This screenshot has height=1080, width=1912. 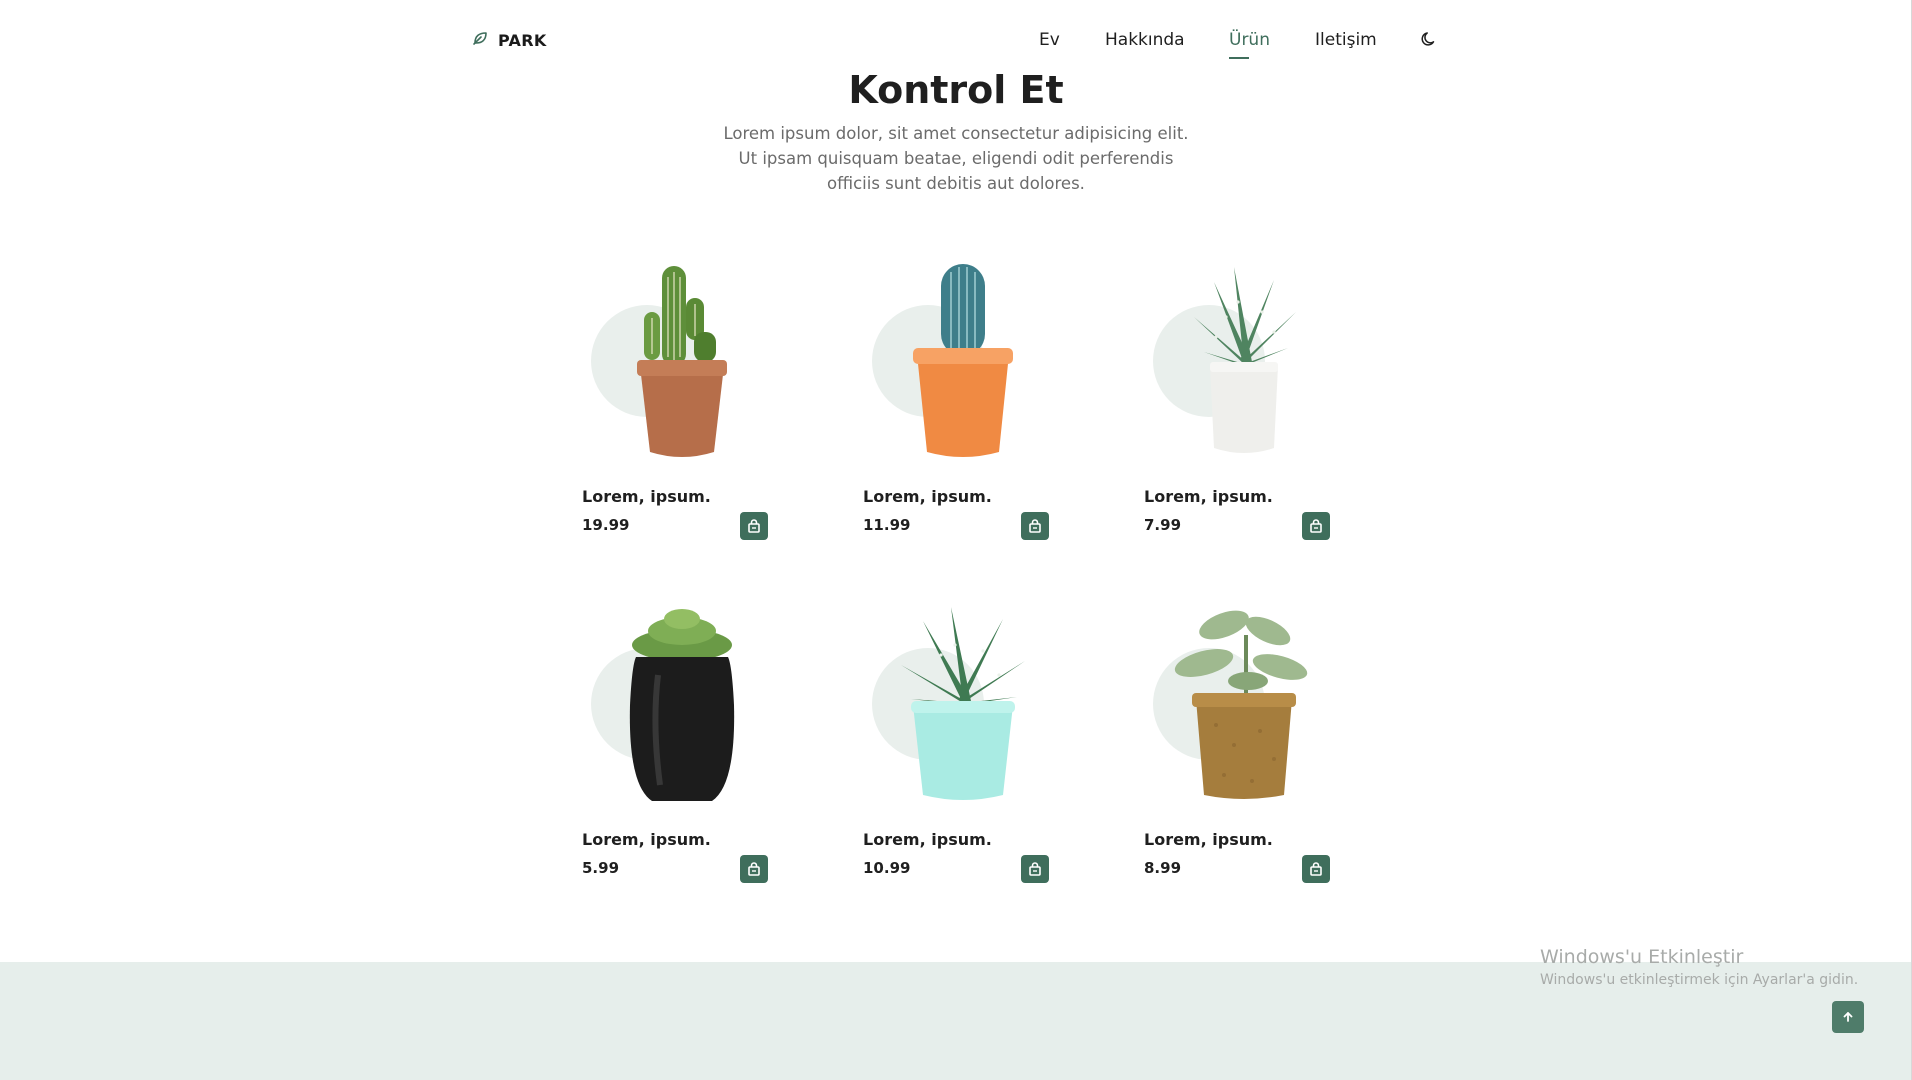 What do you see at coordinates (1163, 868) in the screenshot?
I see `product-price: 8.99` at bounding box center [1163, 868].